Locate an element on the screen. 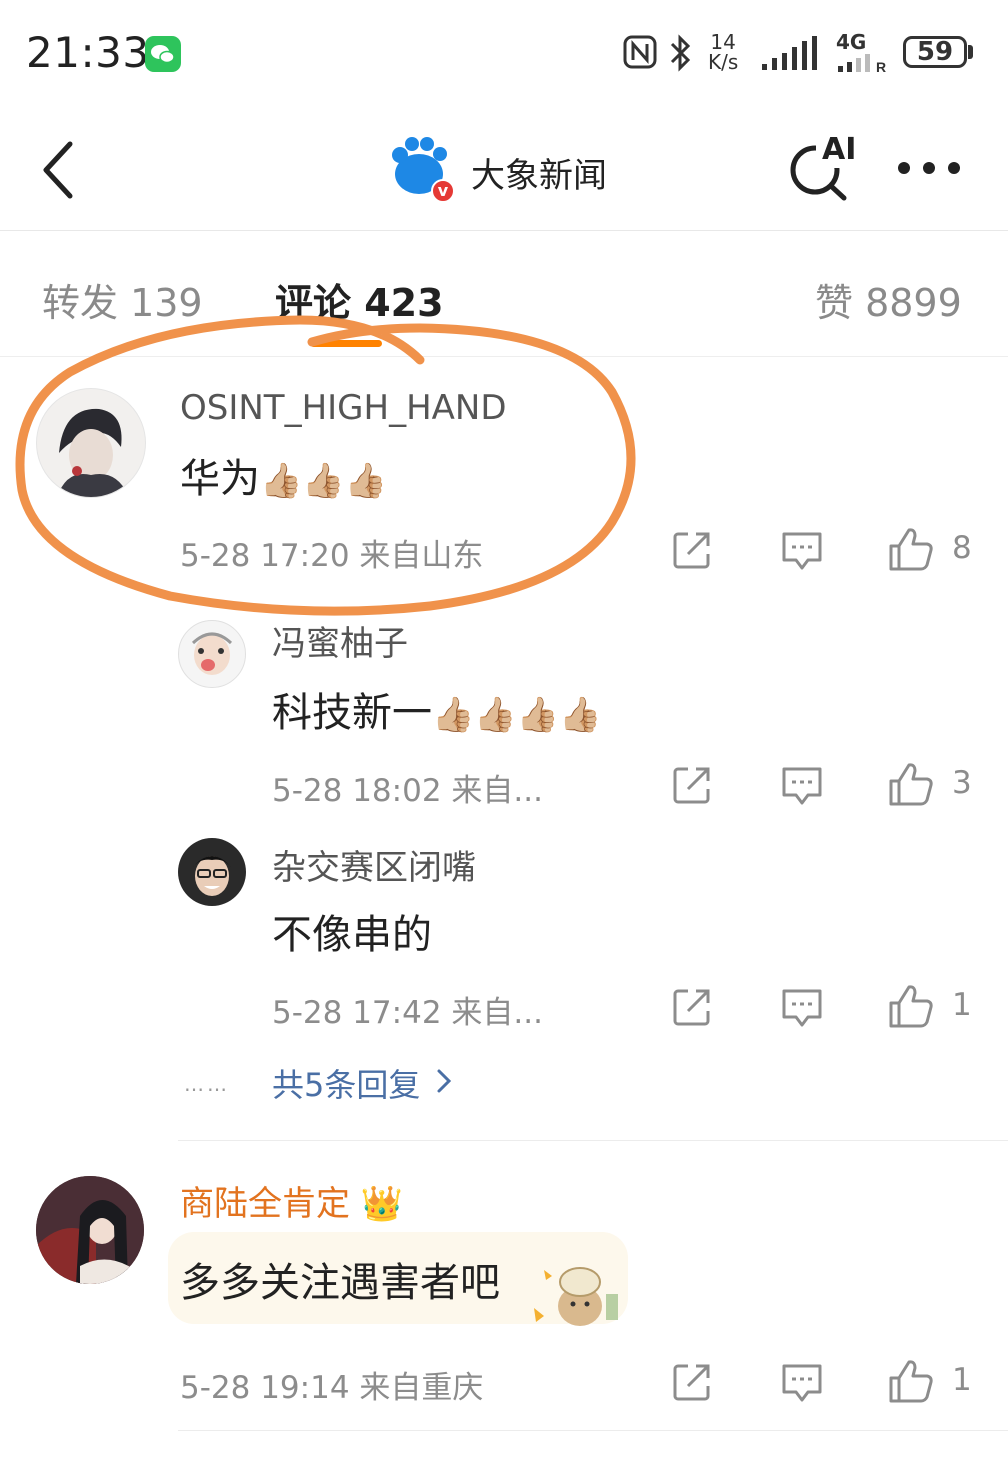  reply-text: 不像串的 is located at coordinates (352, 935).